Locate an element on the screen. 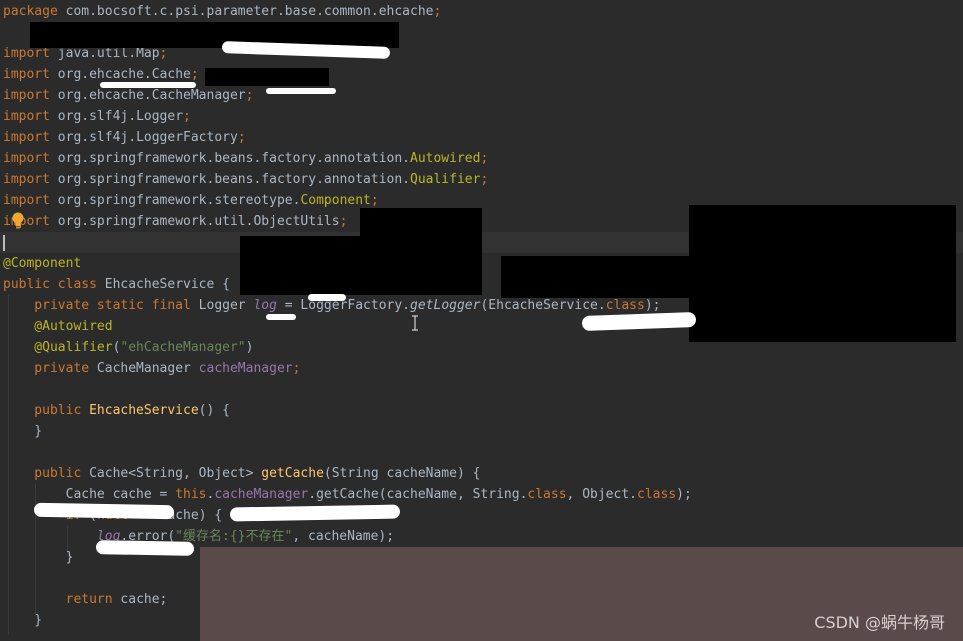 The height and width of the screenshot is (641, 963). code-token: org.ehcache.Cache is located at coordinates (124, 74).